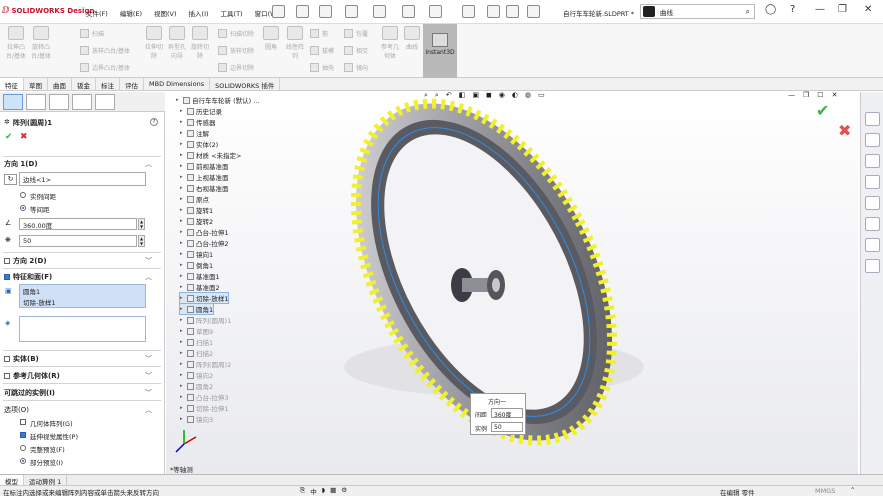 Image resolution: width=883 pixels, height=497 pixels. What do you see at coordinates (82, 296) in the screenshot?
I see `features-list: 圆角1 切除-放样1` at bounding box center [82, 296].